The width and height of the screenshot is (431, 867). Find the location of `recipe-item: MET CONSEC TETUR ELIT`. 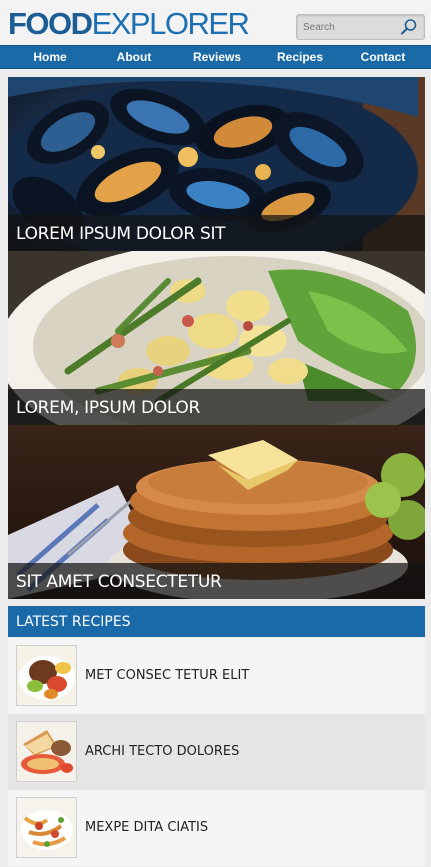

recipe-item: MET CONSEC TETUR ELIT is located at coordinates (216, 676).